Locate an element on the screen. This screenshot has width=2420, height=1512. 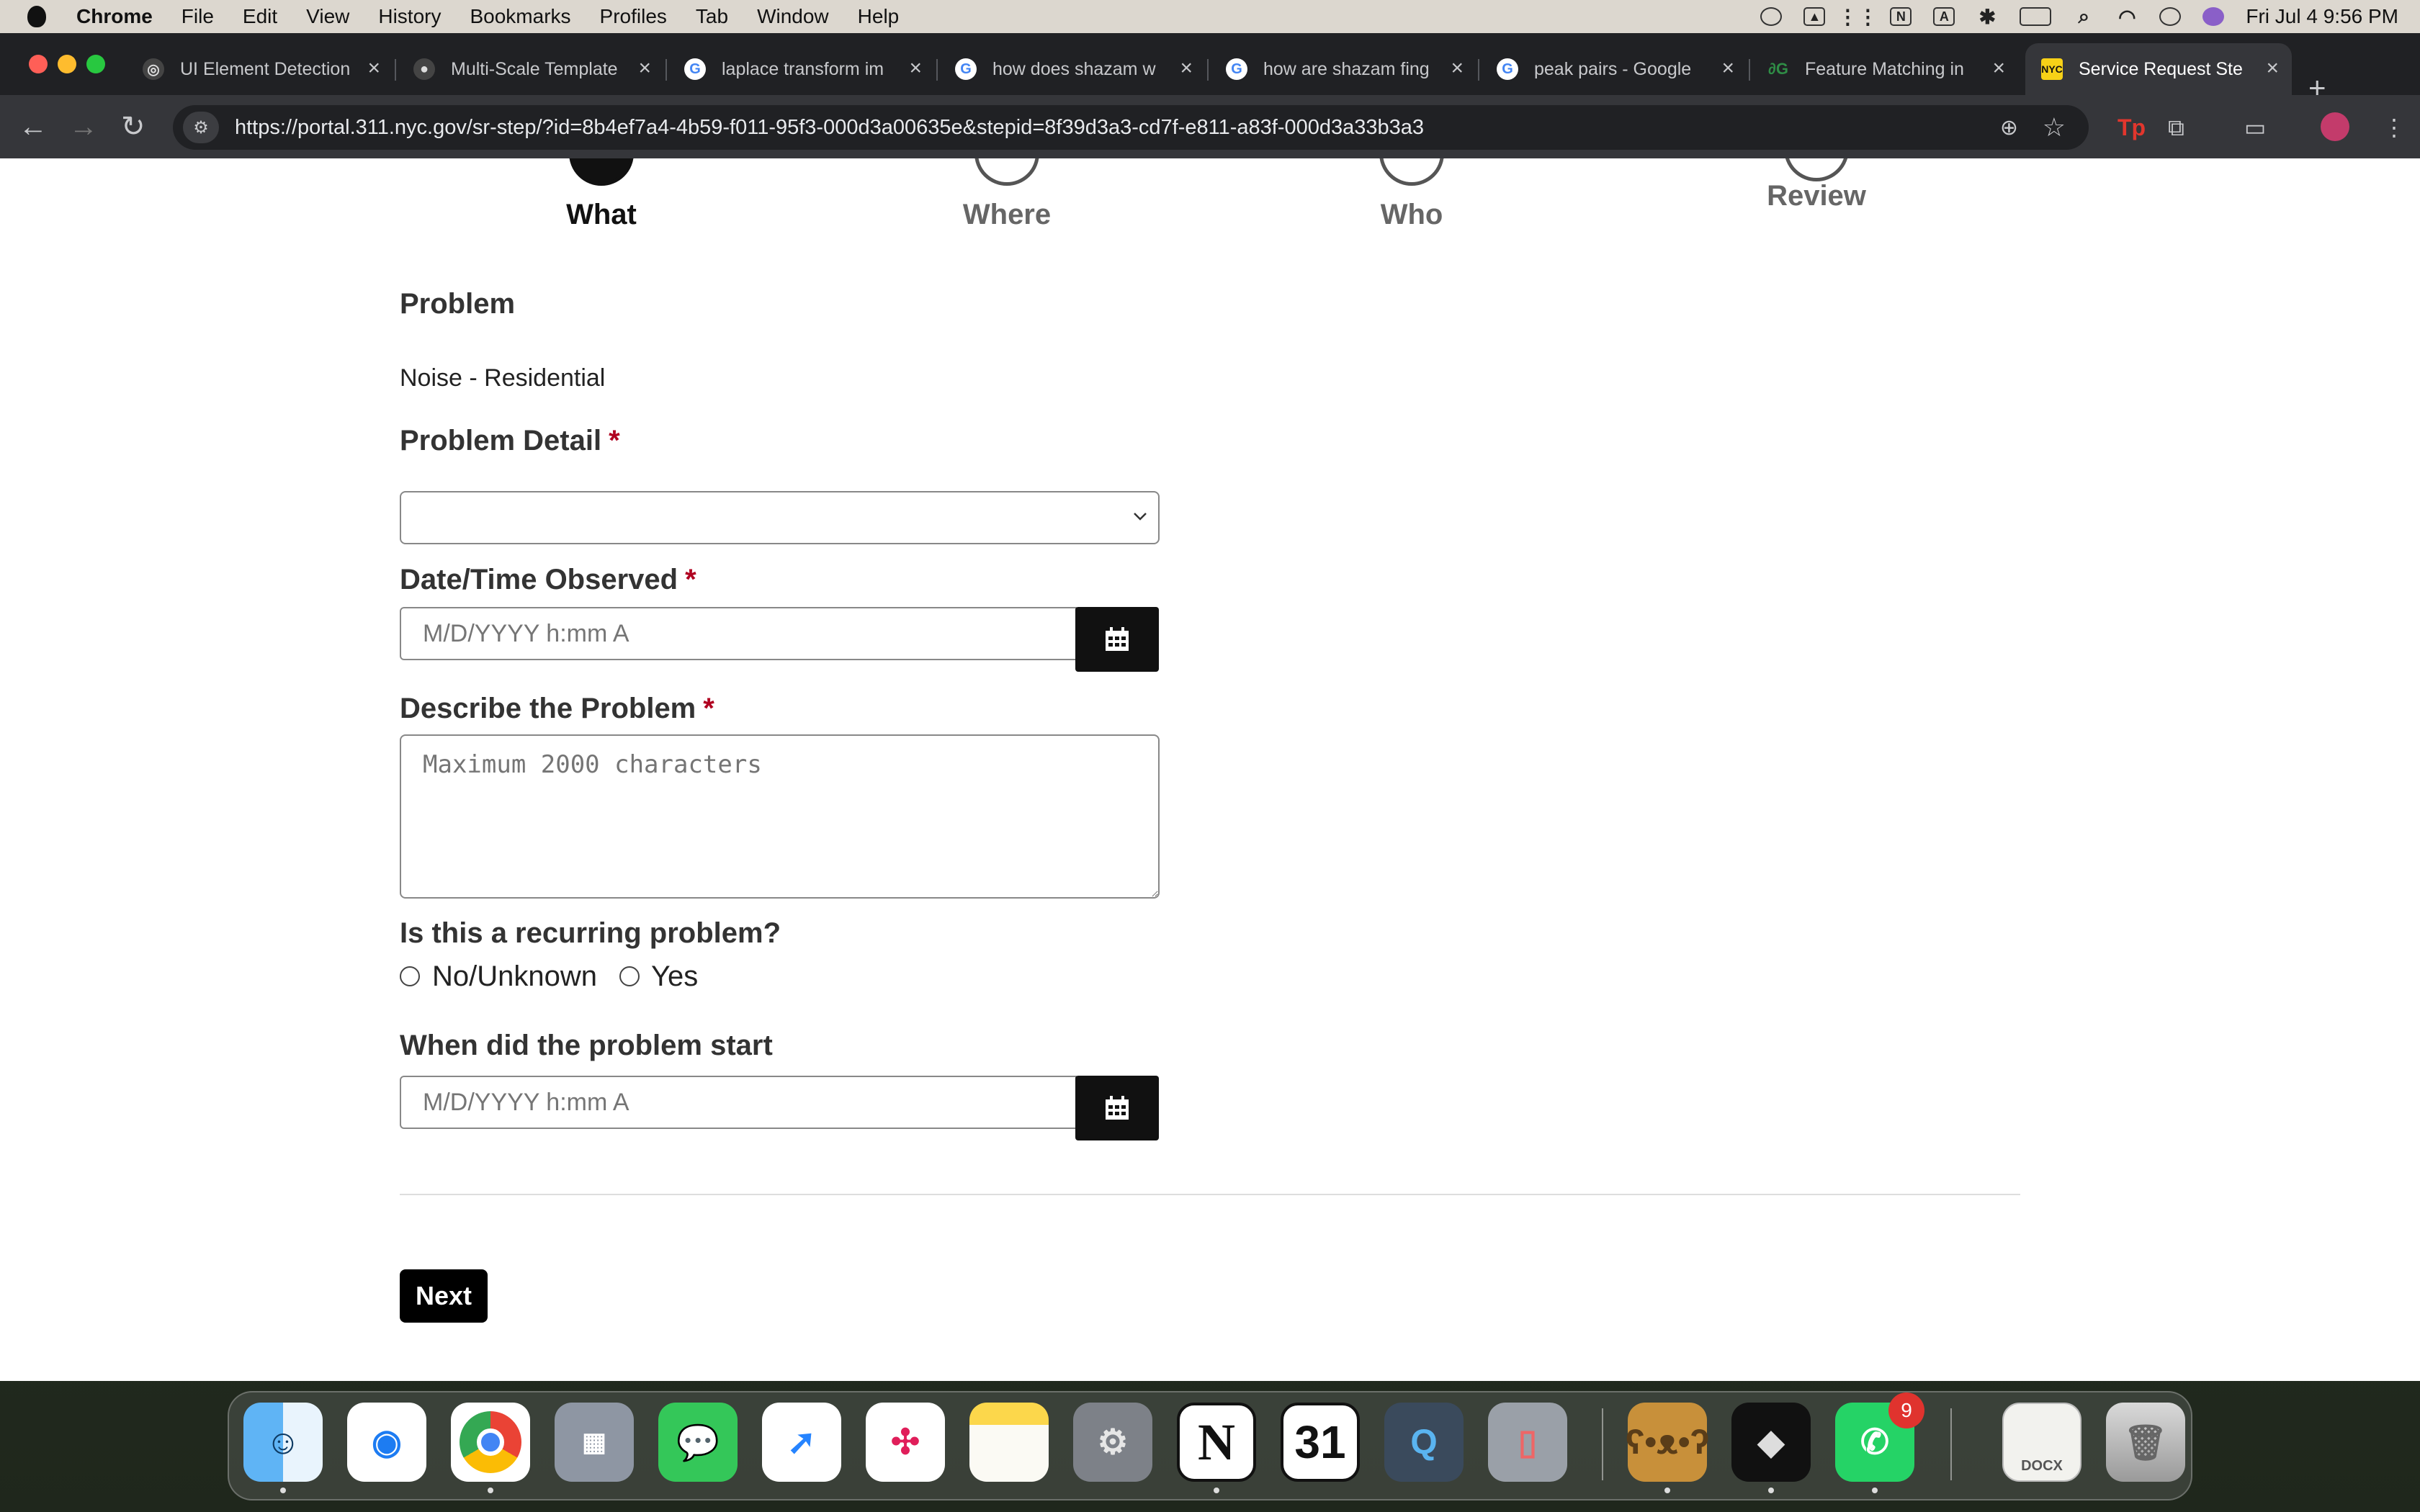
extension-tp-icon: Tp is located at coordinates (2132, 127).